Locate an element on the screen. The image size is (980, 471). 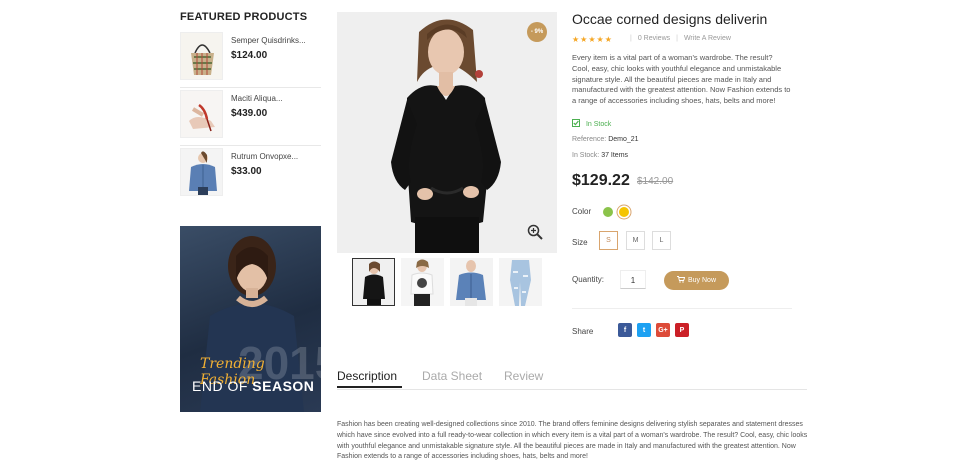
twitter-icon: t is located at coordinates (644, 330).